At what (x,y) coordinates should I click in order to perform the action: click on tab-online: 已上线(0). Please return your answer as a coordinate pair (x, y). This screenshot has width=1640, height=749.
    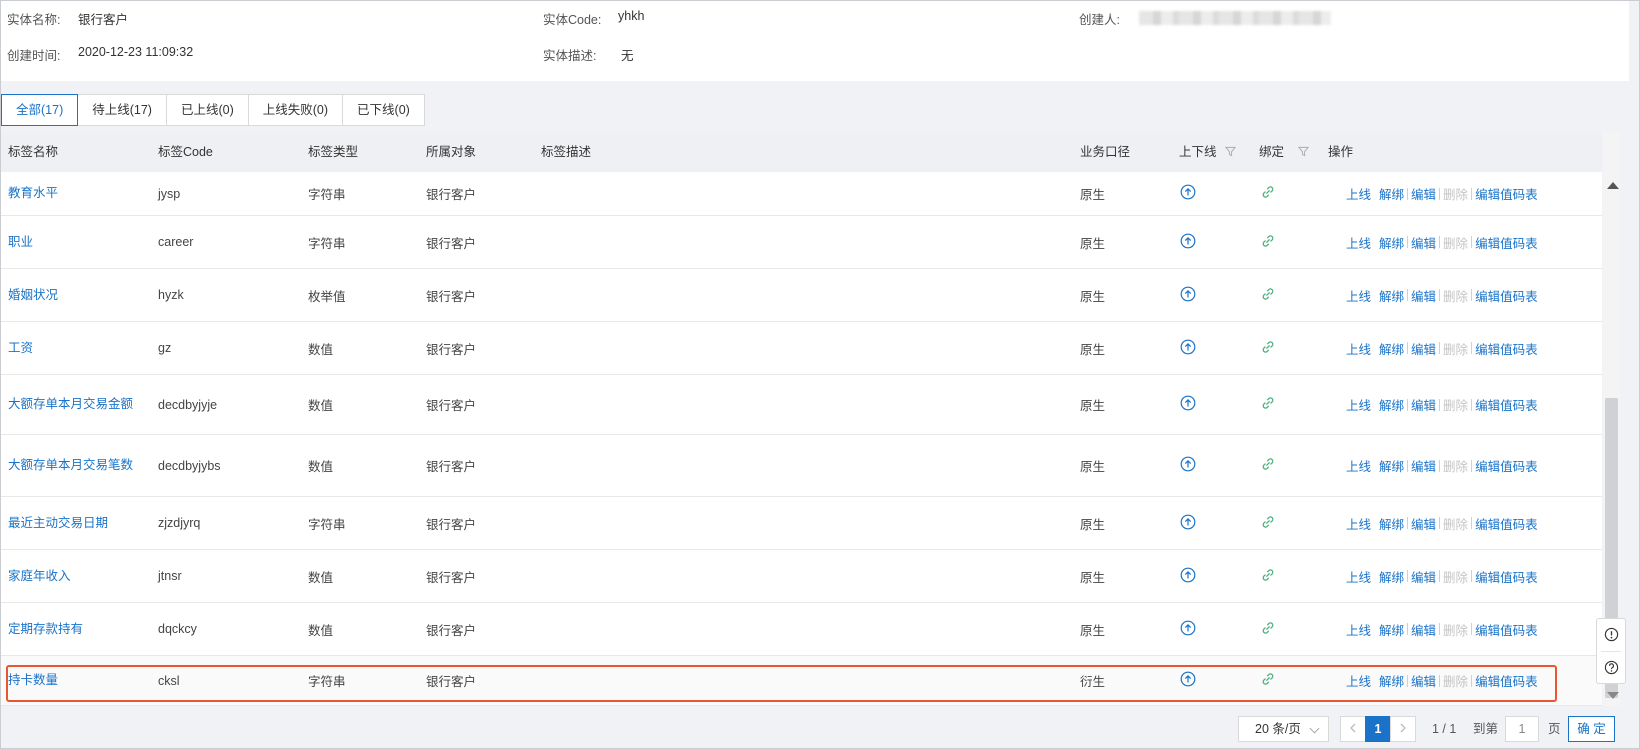
    Looking at the image, I should click on (207, 110).